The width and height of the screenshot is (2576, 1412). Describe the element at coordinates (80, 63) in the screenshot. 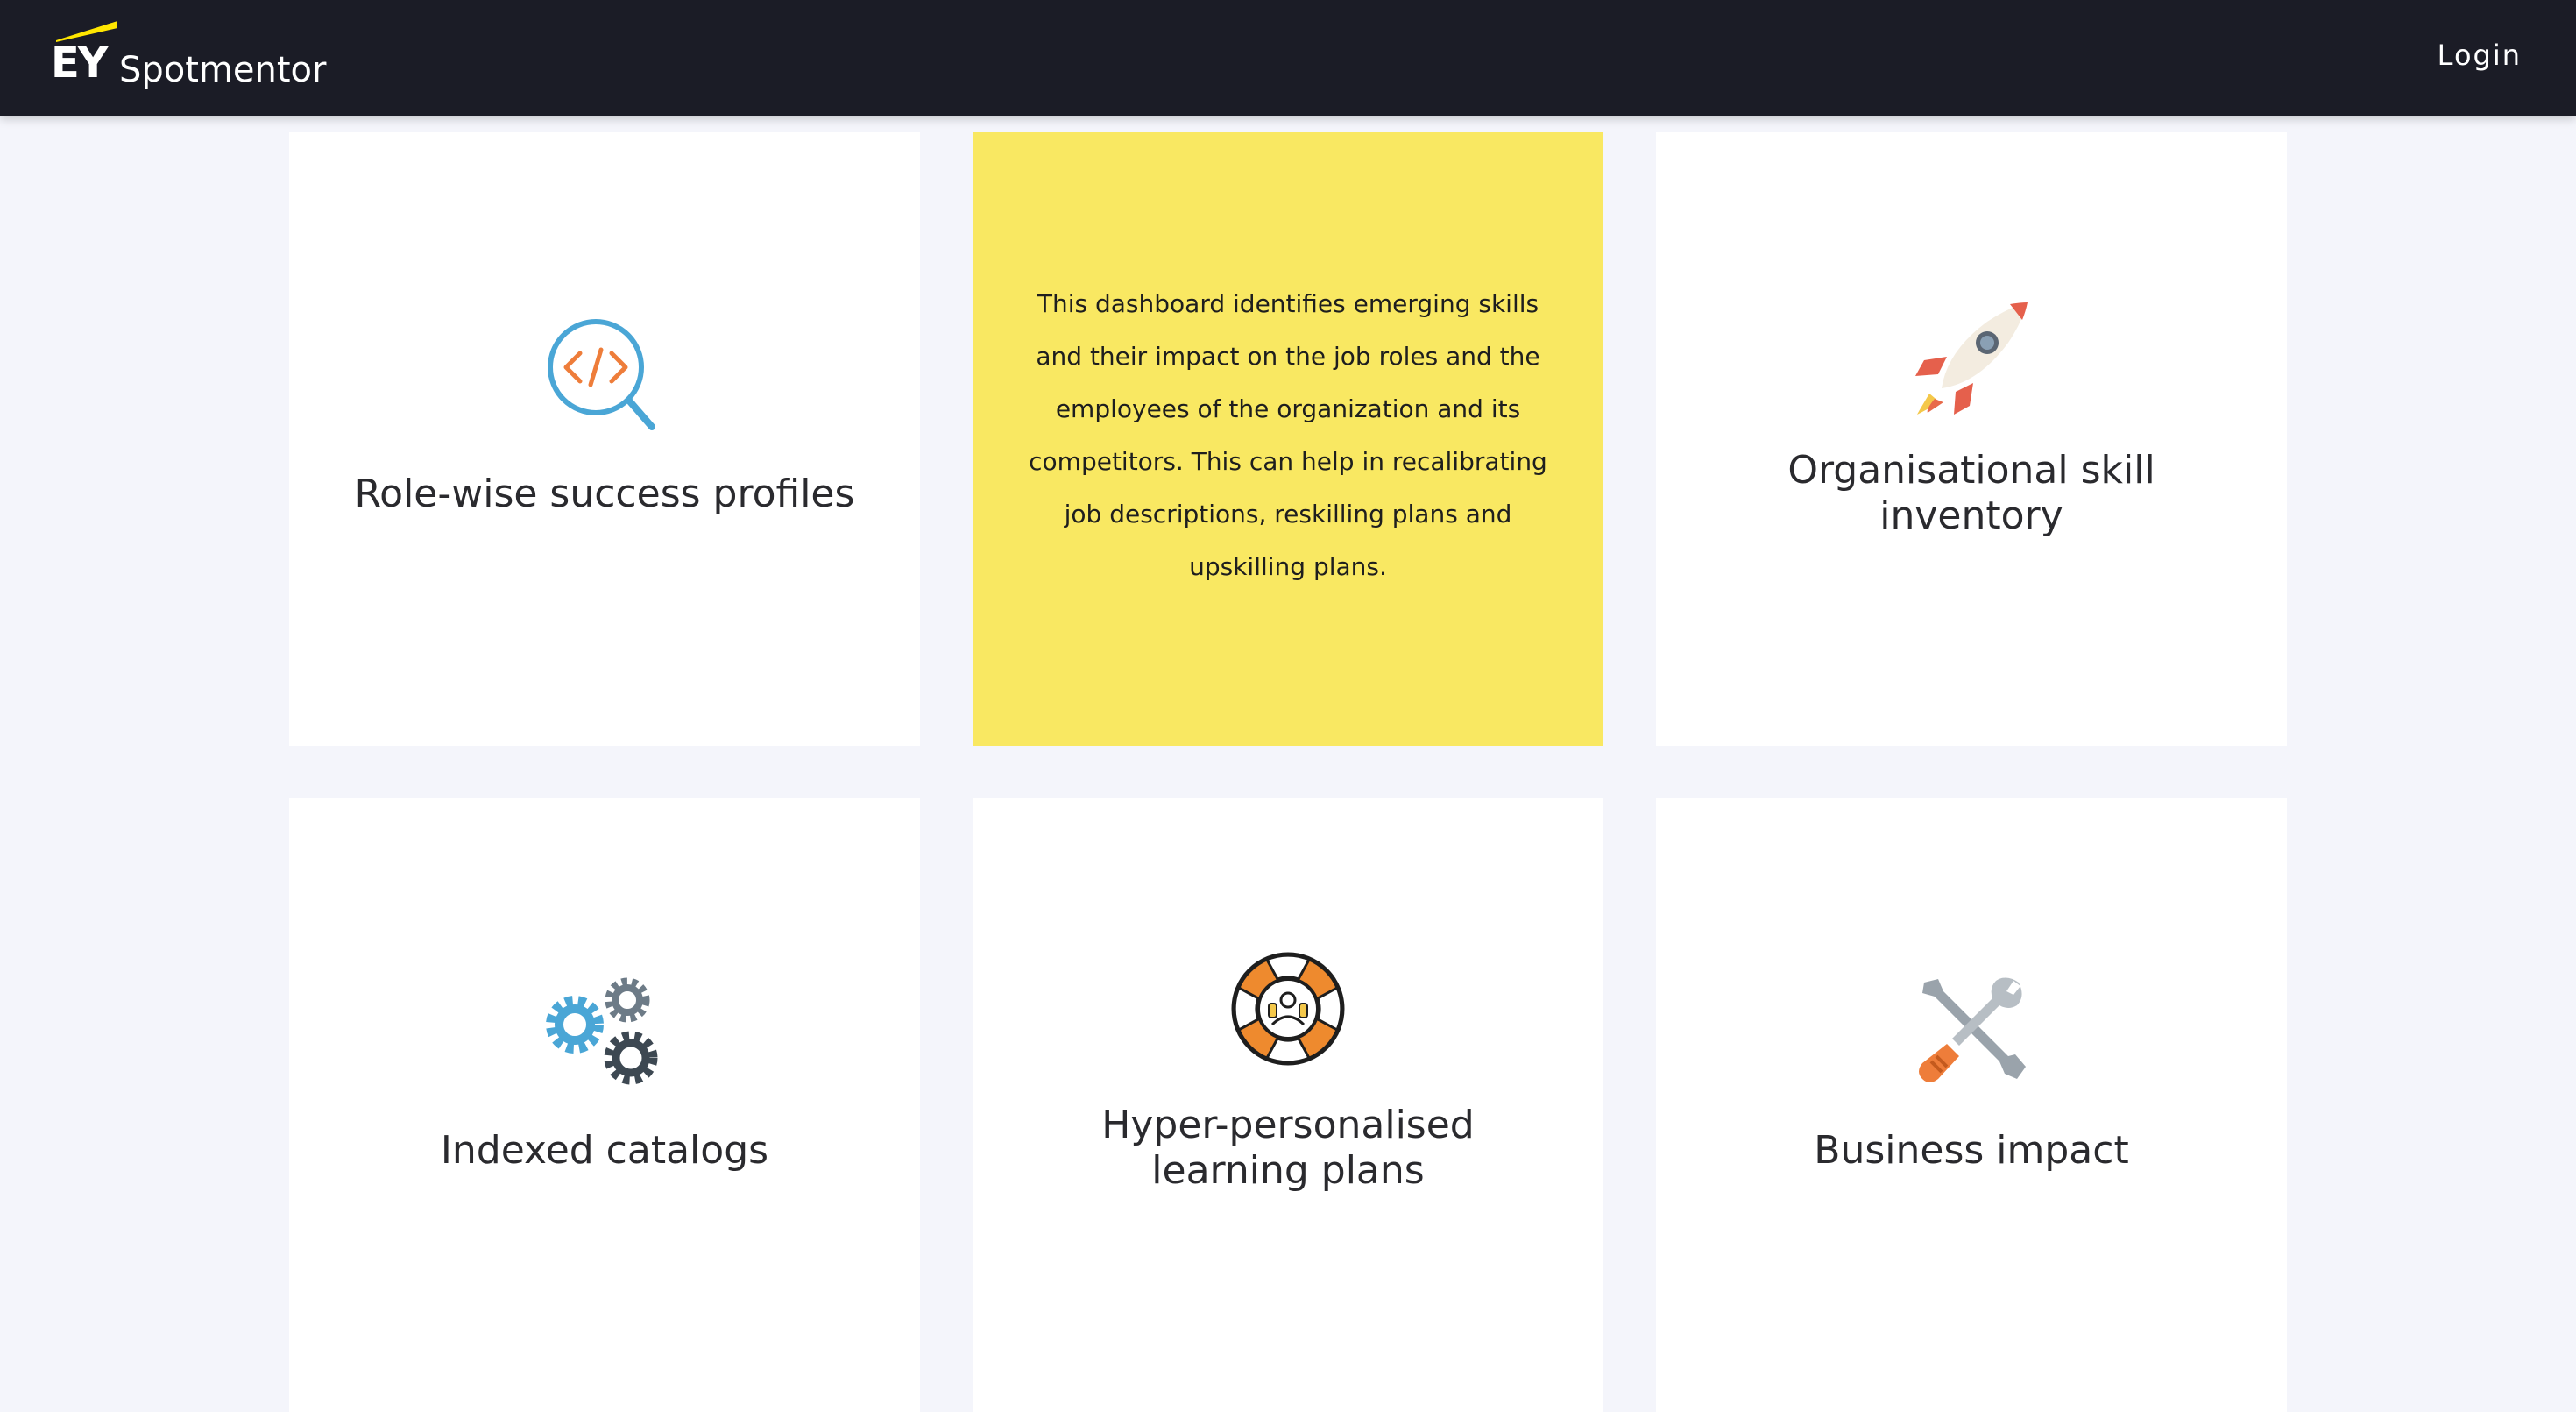

I see `ey-logo-text: EY` at that location.